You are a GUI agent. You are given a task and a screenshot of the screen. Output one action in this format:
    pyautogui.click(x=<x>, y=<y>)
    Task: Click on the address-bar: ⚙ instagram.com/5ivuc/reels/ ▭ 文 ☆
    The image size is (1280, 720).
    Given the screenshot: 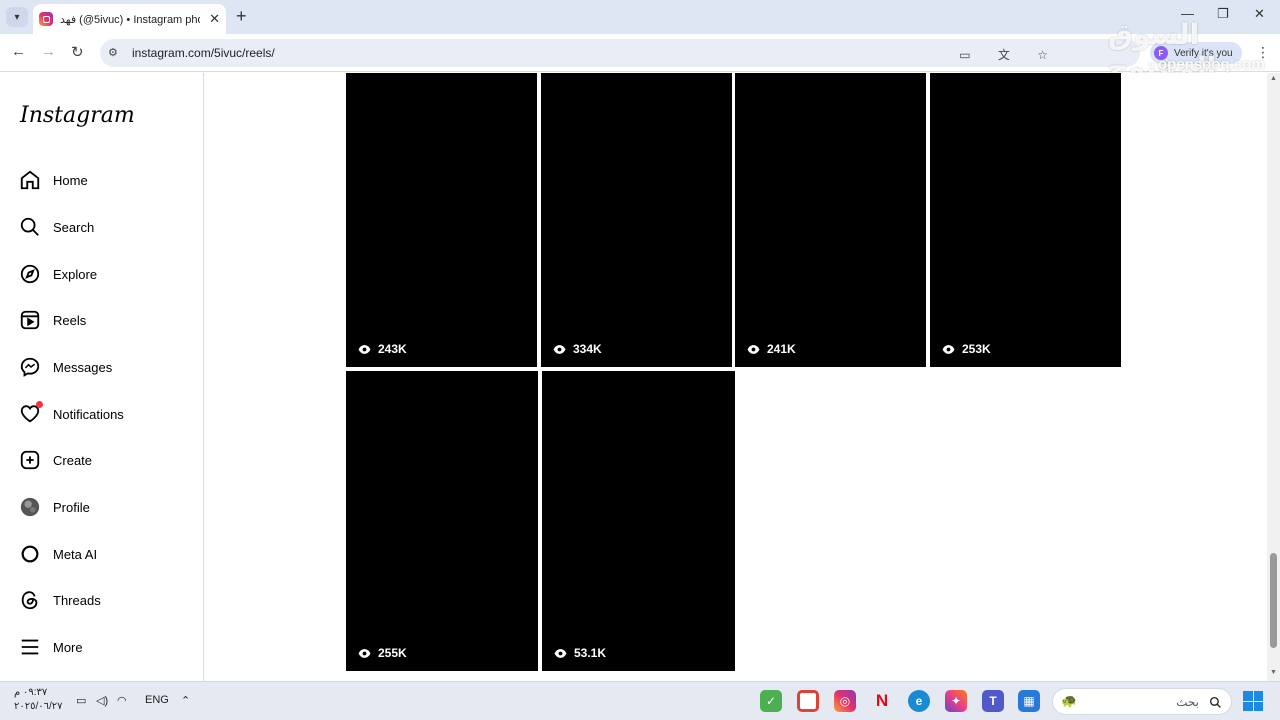 What is the action you would take?
    pyautogui.click(x=620, y=53)
    